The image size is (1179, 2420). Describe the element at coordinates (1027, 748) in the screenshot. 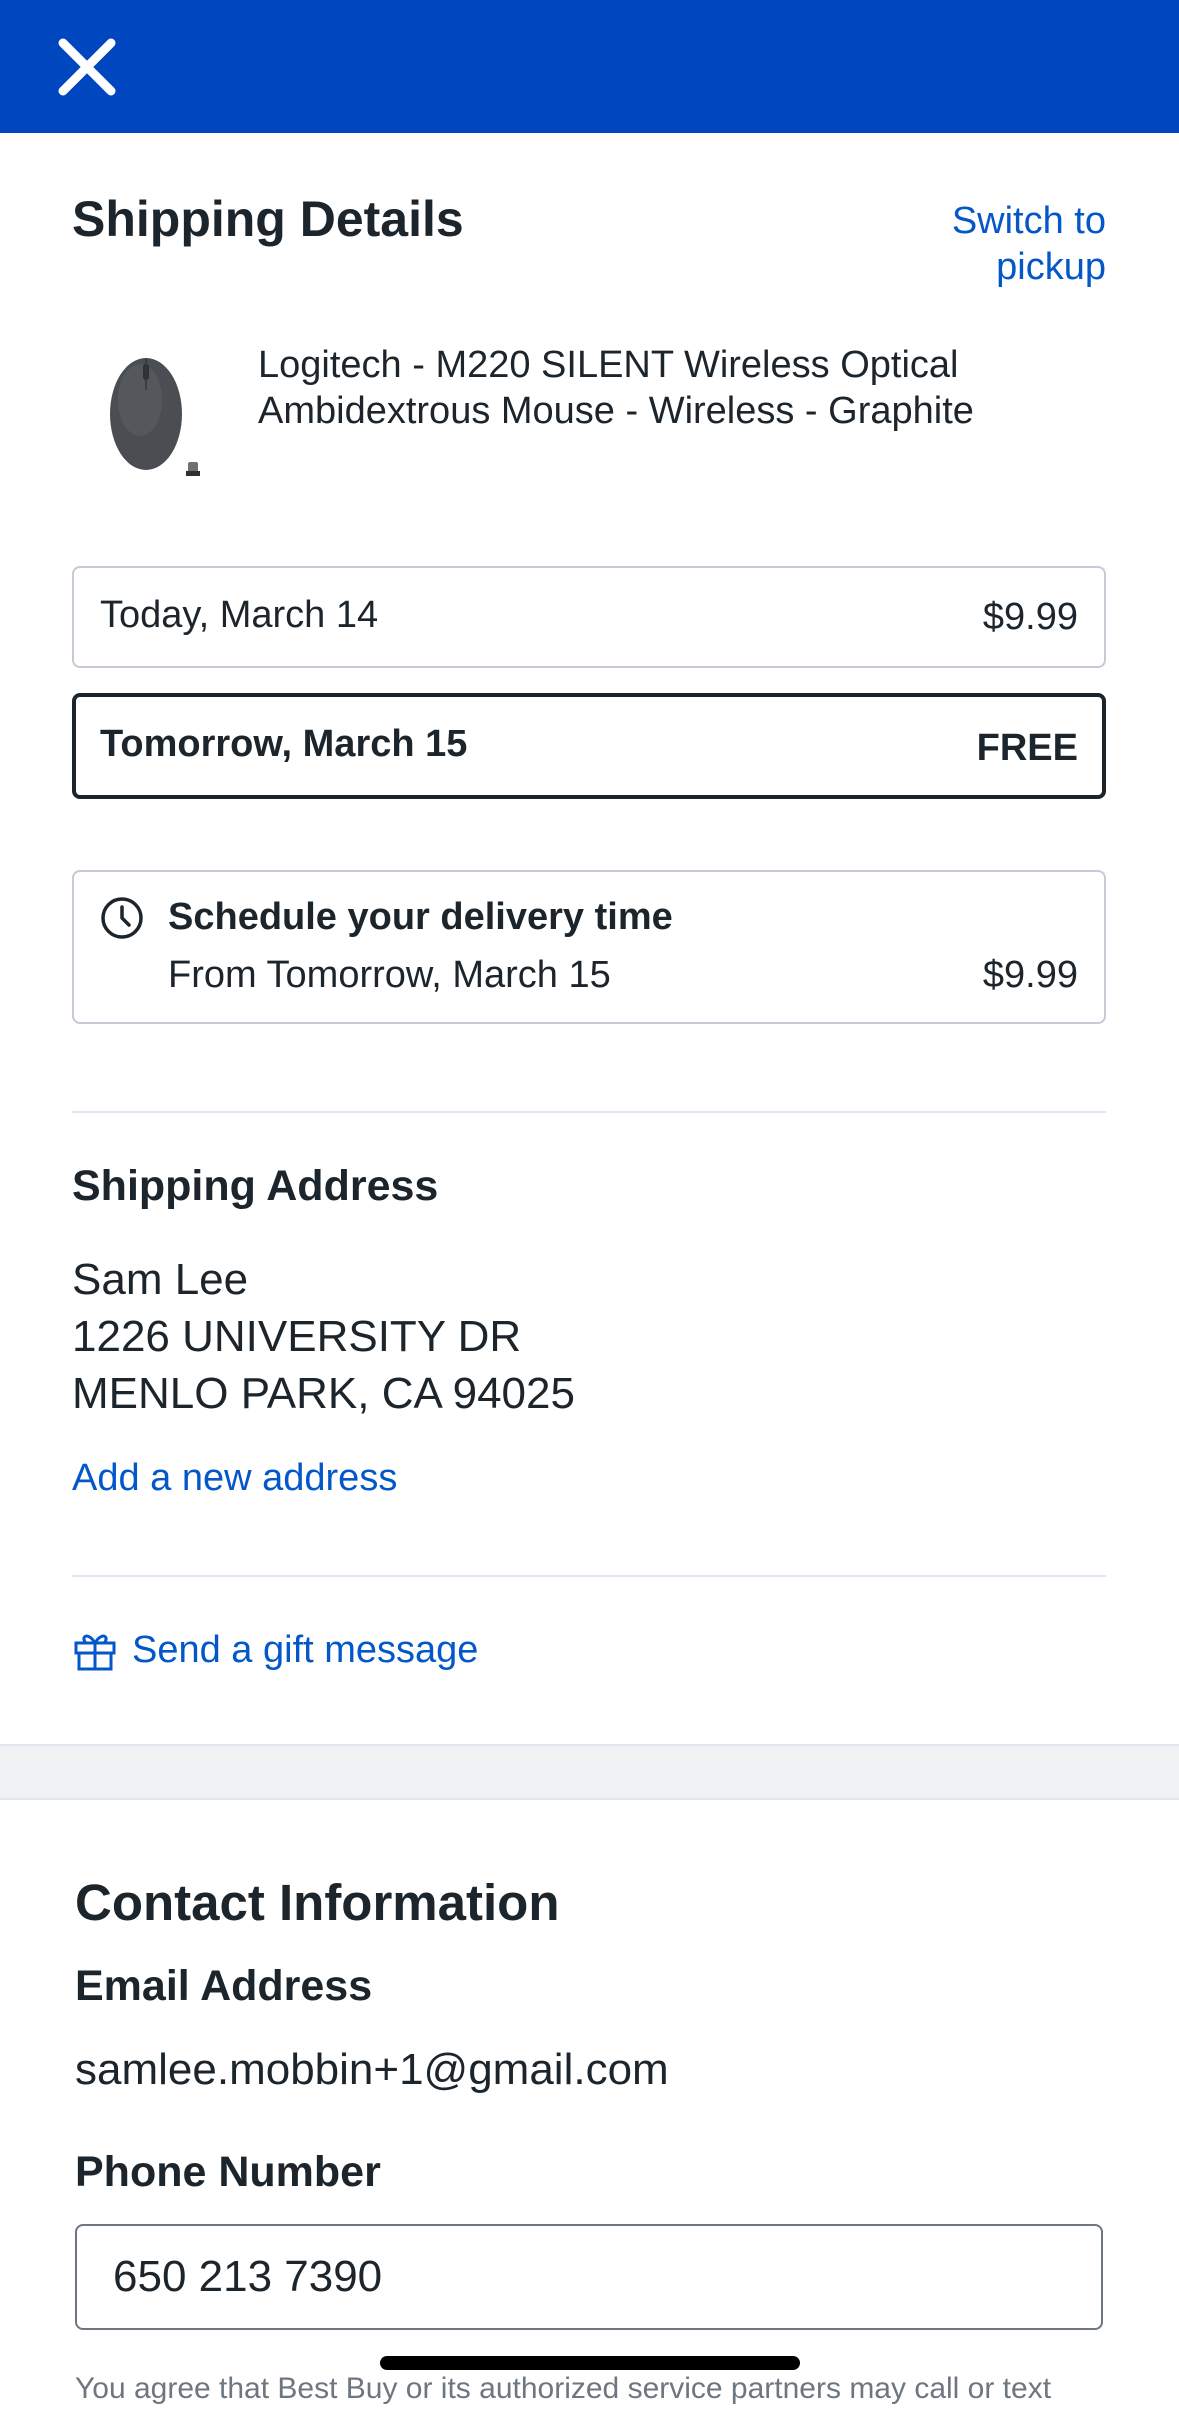

I see `delivery-option-price: FREE` at that location.